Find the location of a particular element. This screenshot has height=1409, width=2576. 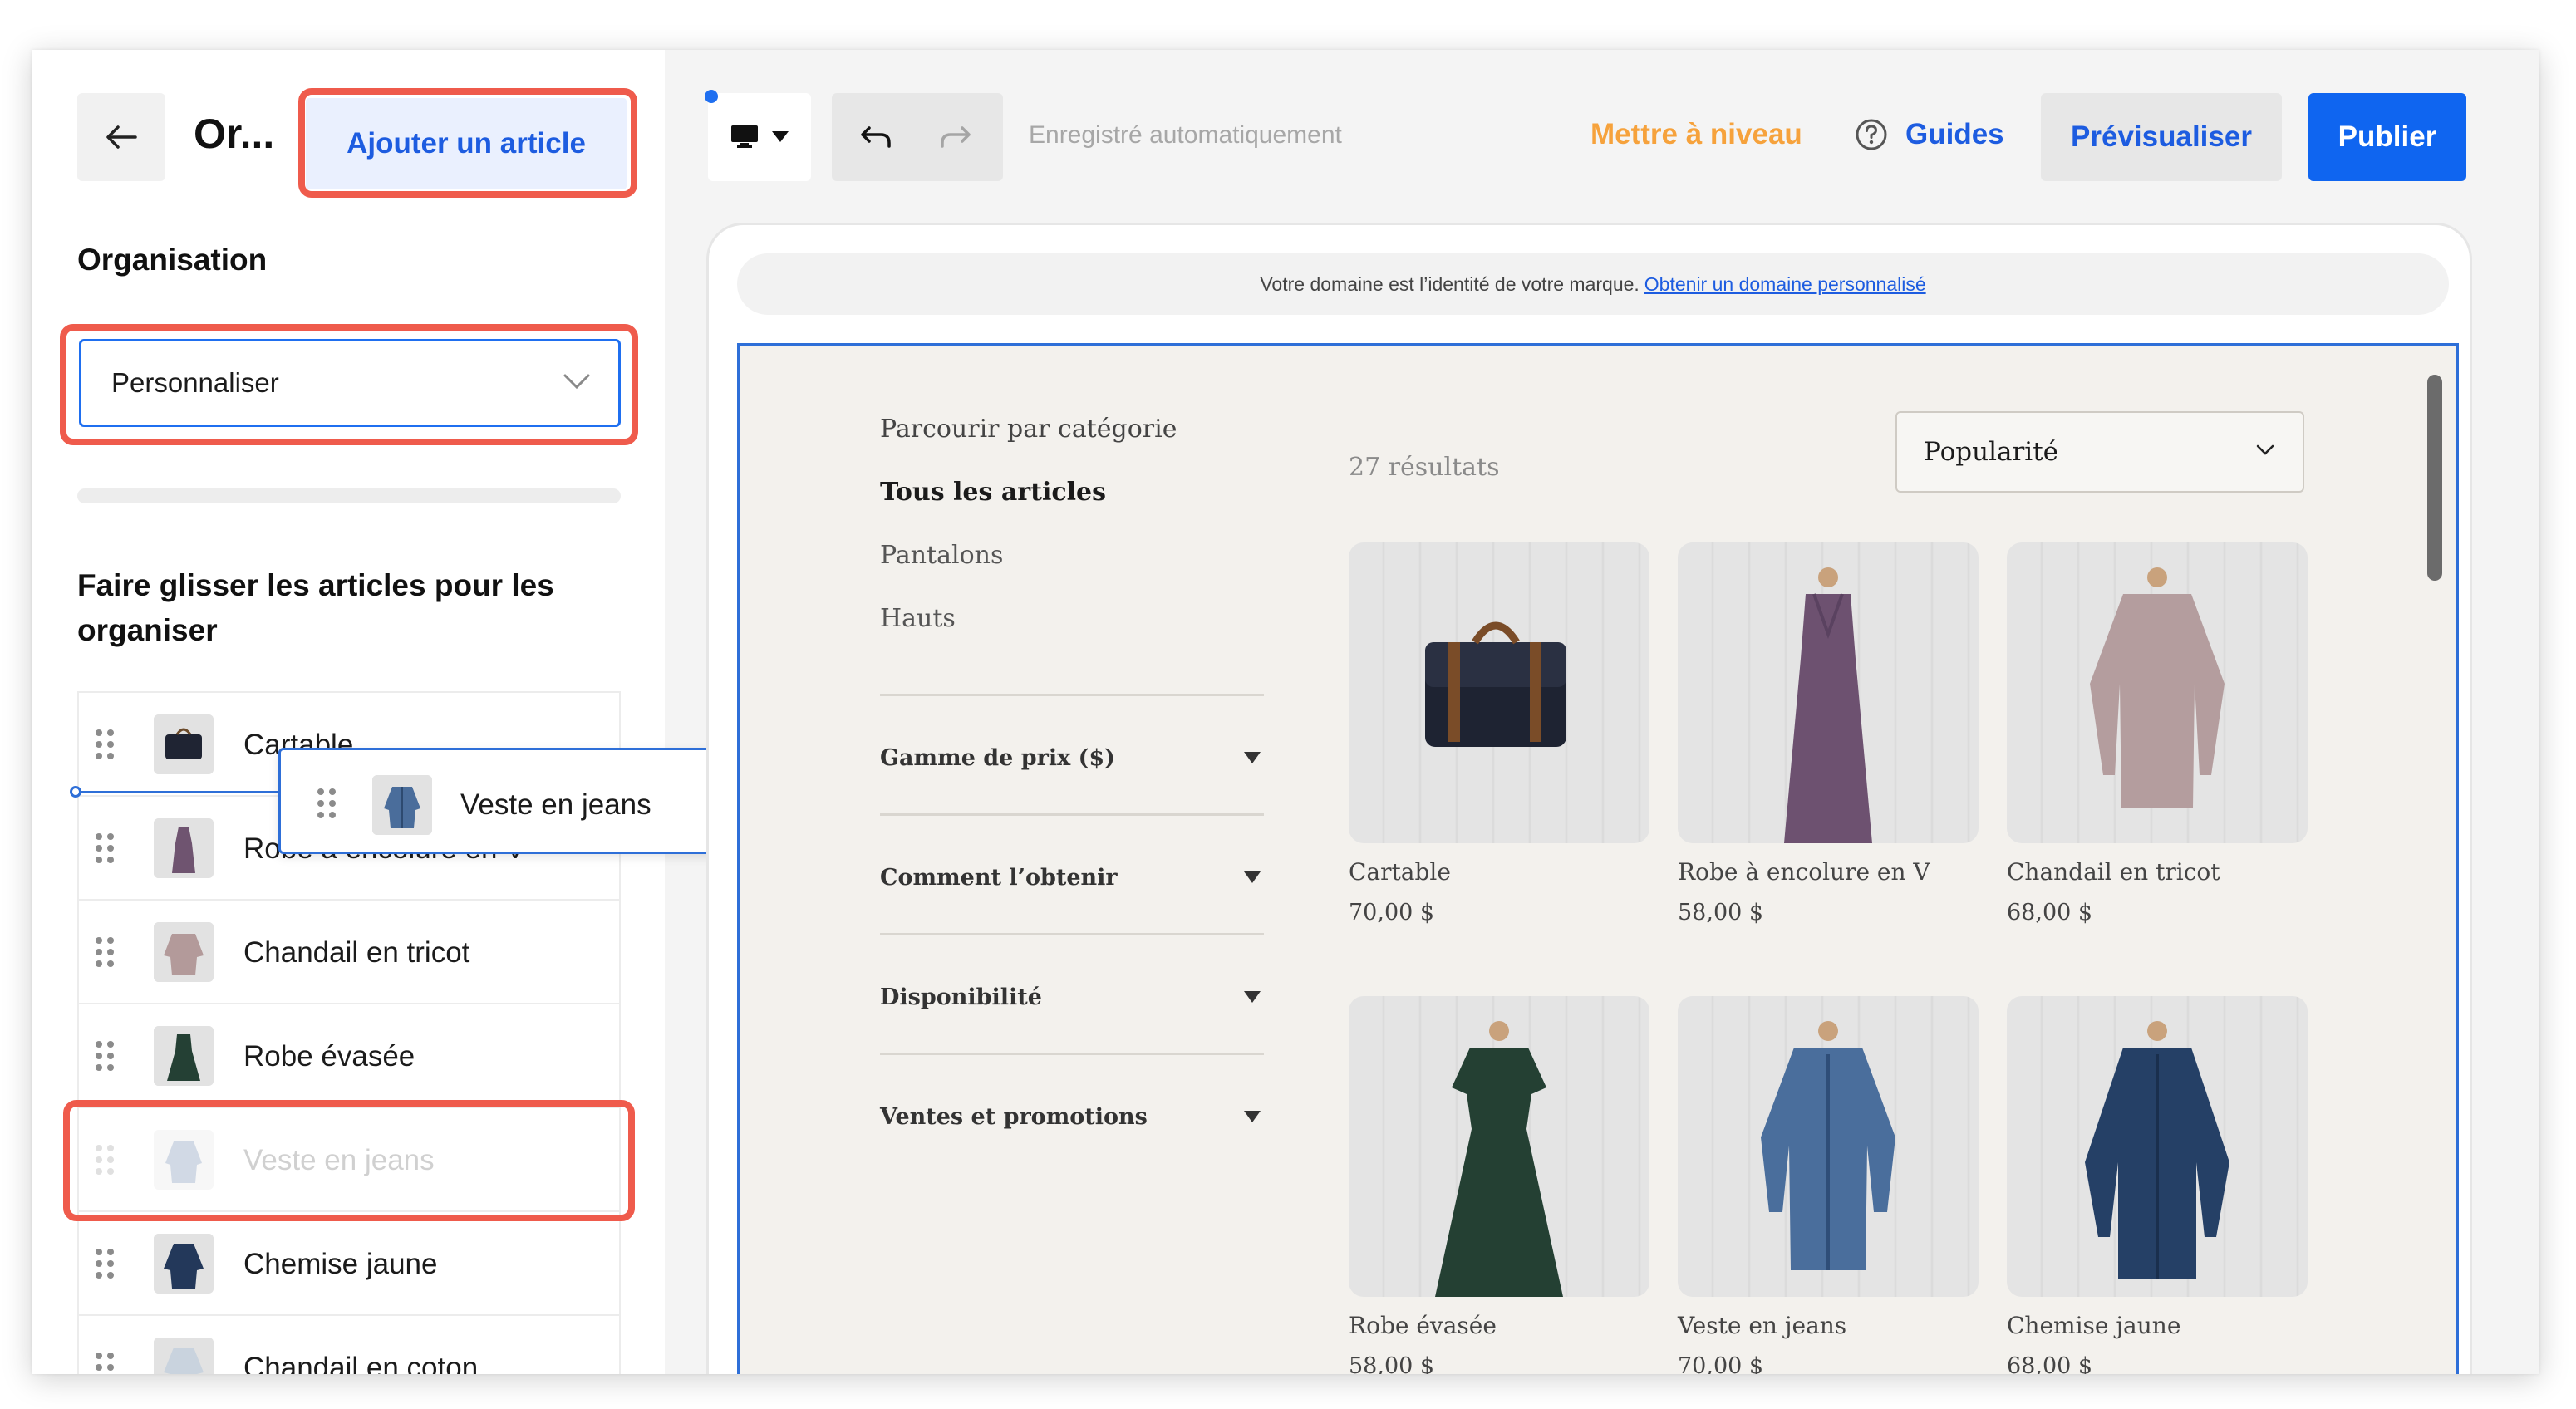

list-item-label: Veste en jeans is located at coordinates (339, 1160).